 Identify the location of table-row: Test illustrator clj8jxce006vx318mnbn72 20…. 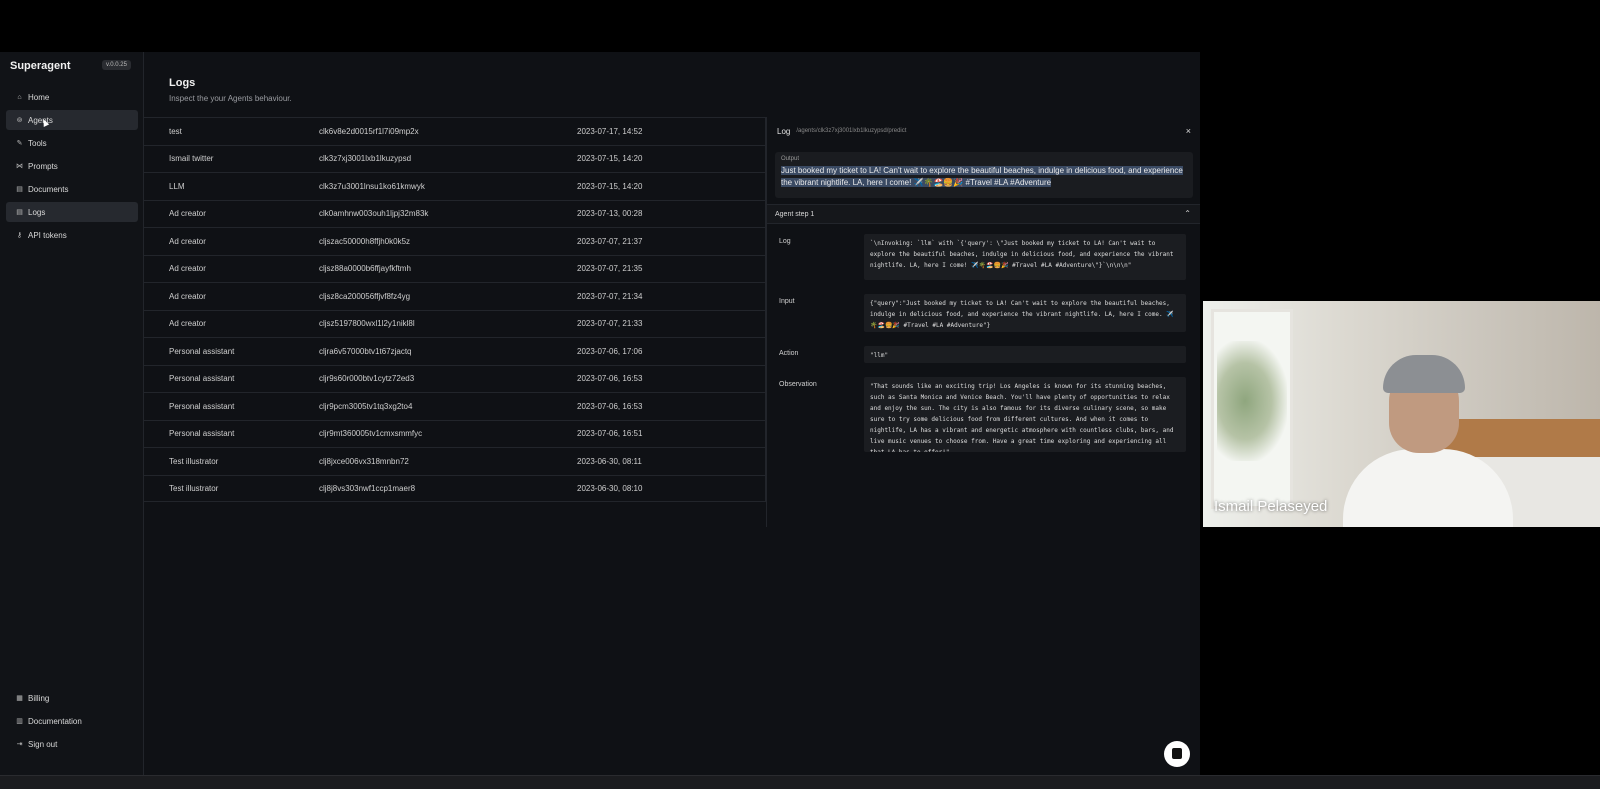
(454, 461).